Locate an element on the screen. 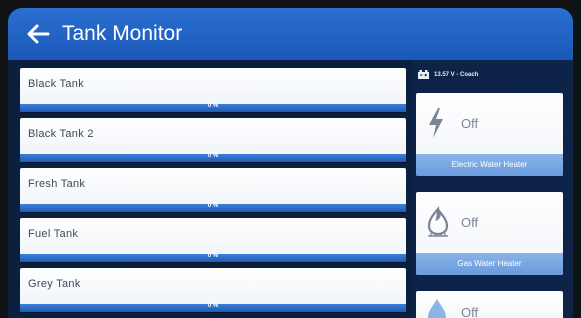 The width and height of the screenshot is (581, 318). battery-icon is located at coordinates (423, 74).